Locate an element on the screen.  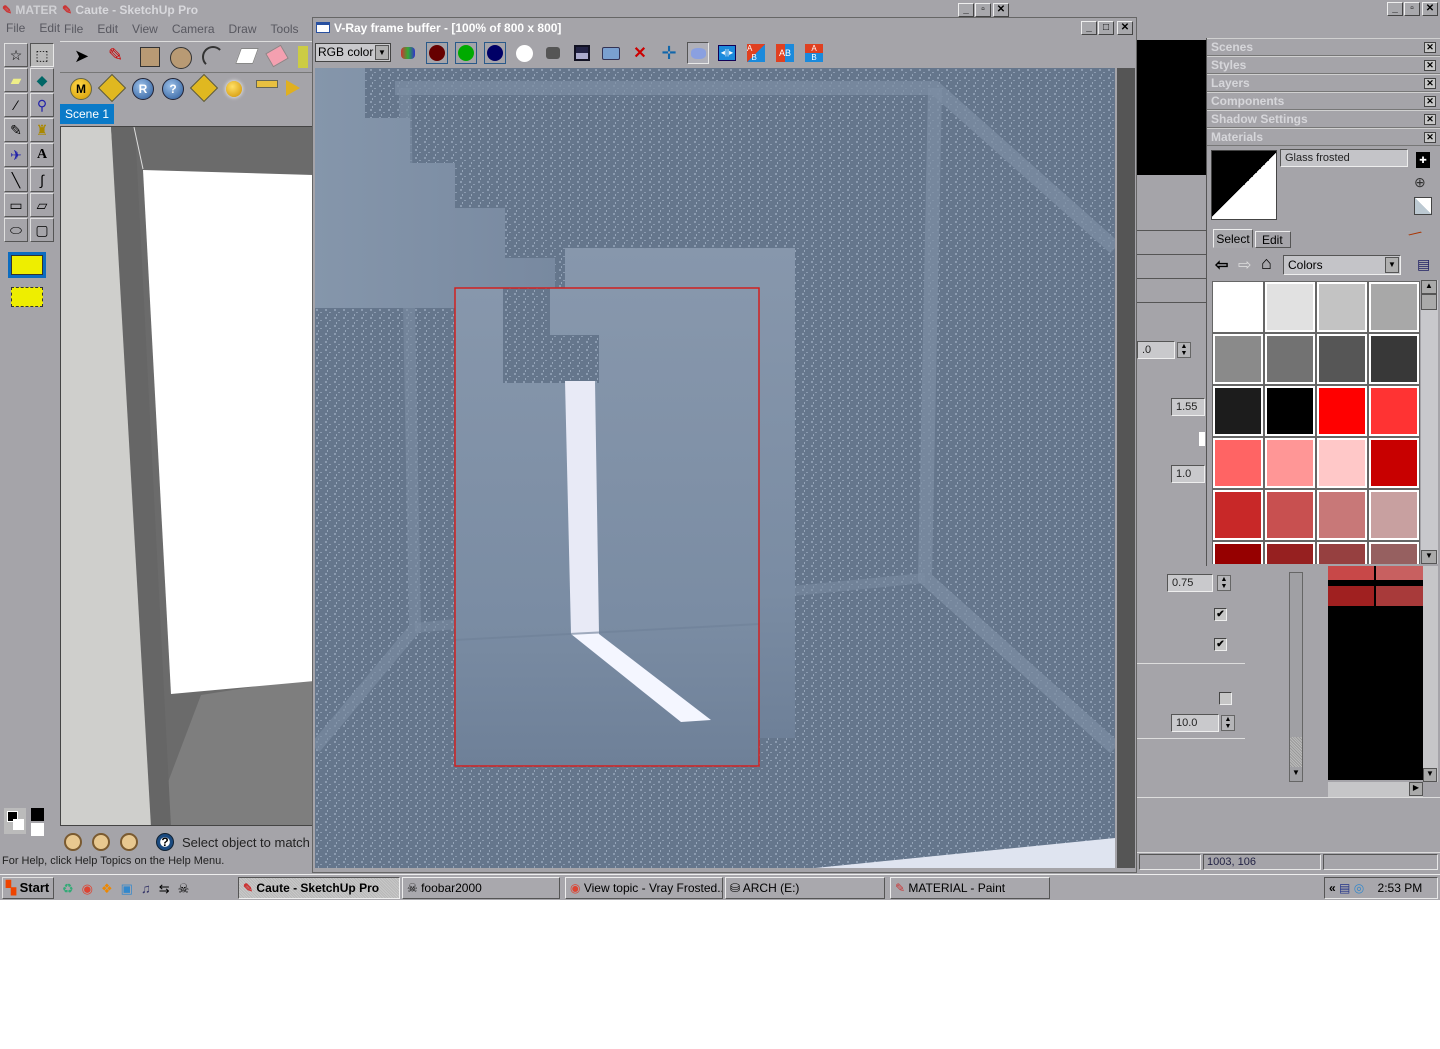
clear-image-icon: ✕ is located at coordinates (640, 53).